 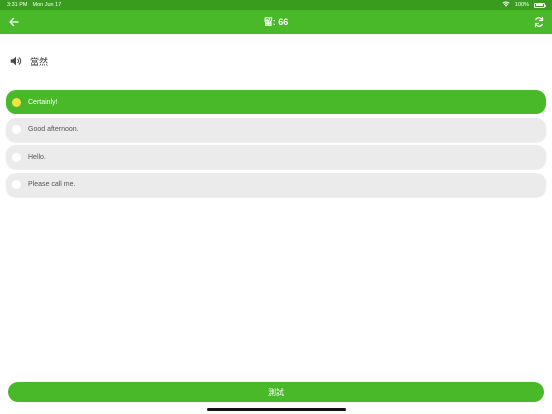 What do you see at coordinates (43, 102) in the screenshot?
I see `answer-option-label: Certainly!` at bounding box center [43, 102].